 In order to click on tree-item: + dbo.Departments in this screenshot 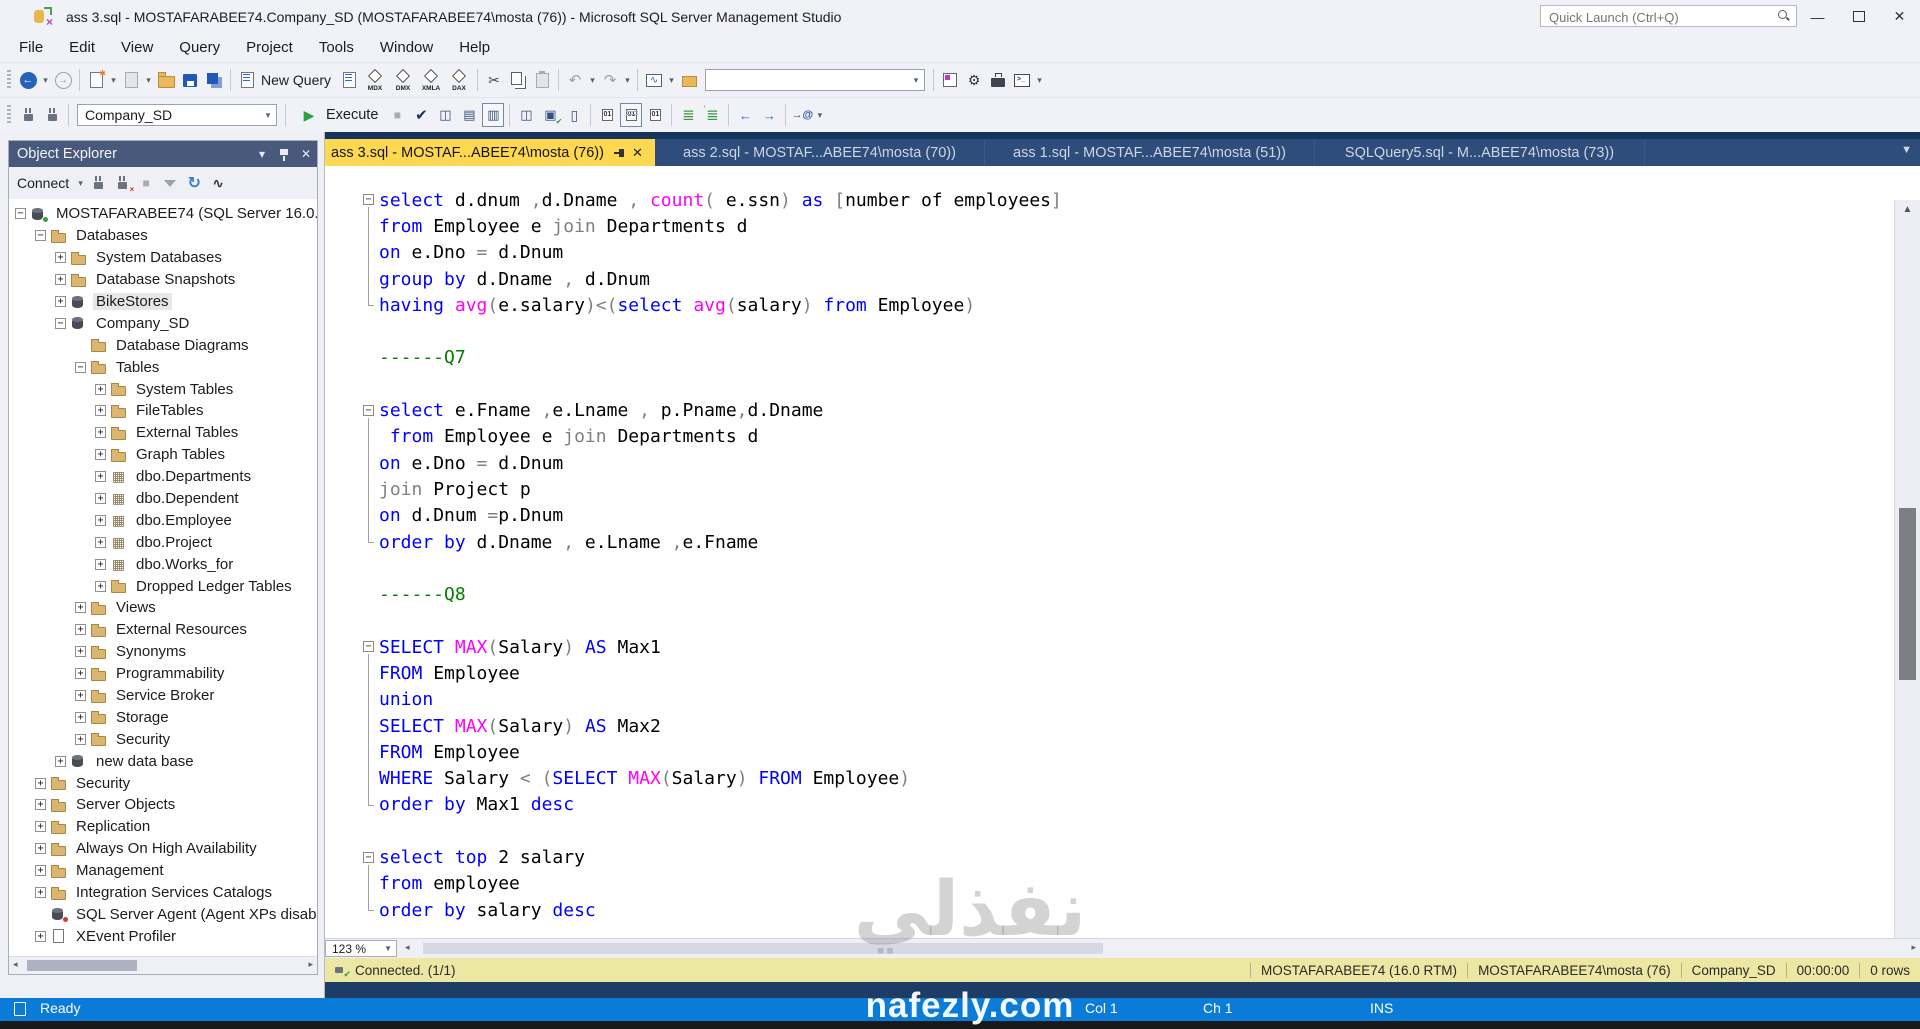, I will do `click(163, 477)`.